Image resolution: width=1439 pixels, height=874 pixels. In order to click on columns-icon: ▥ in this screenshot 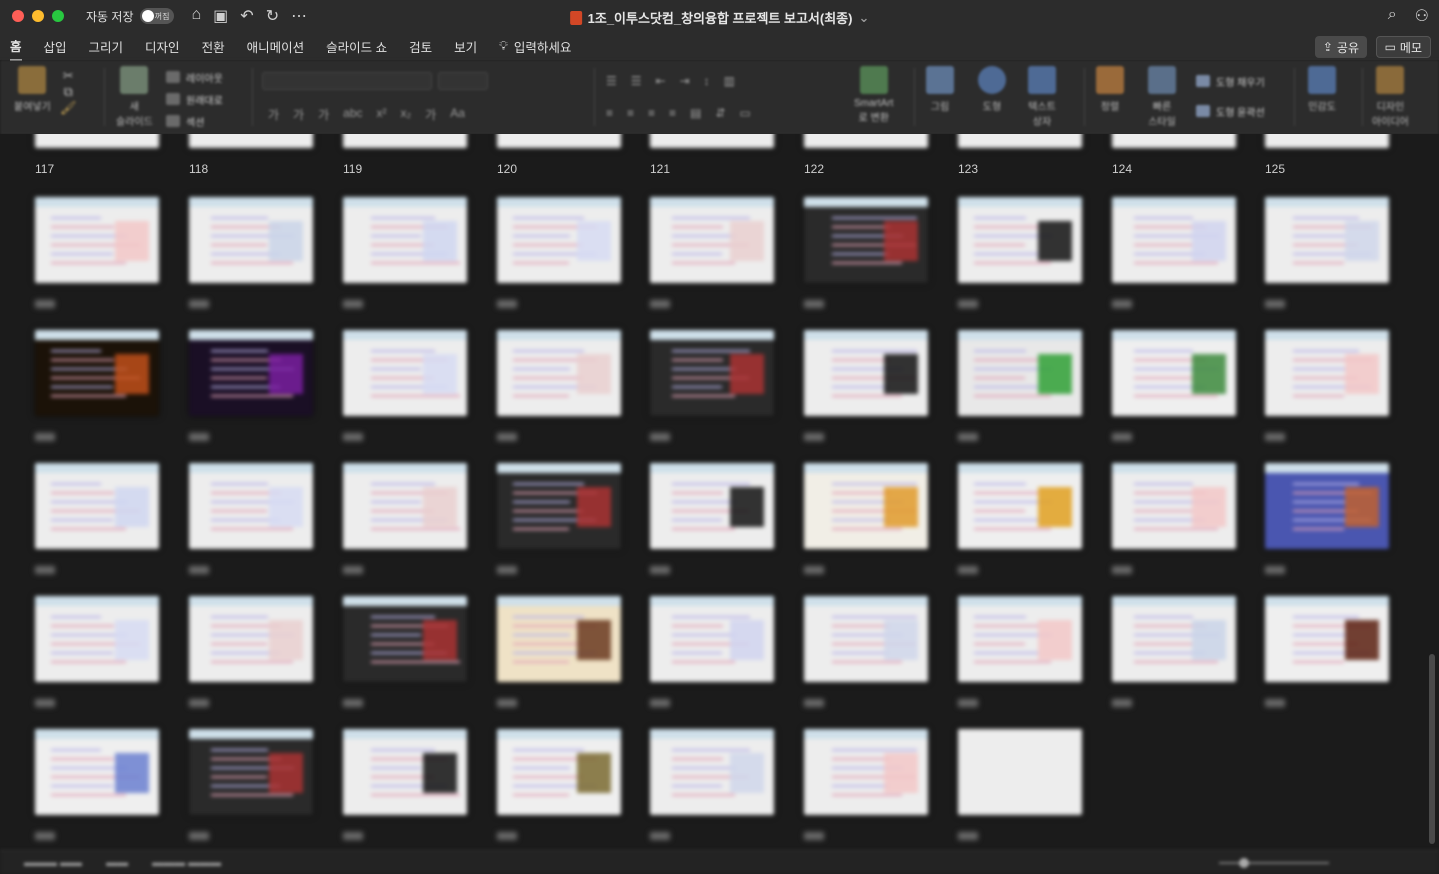, I will do `click(729, 81)`.